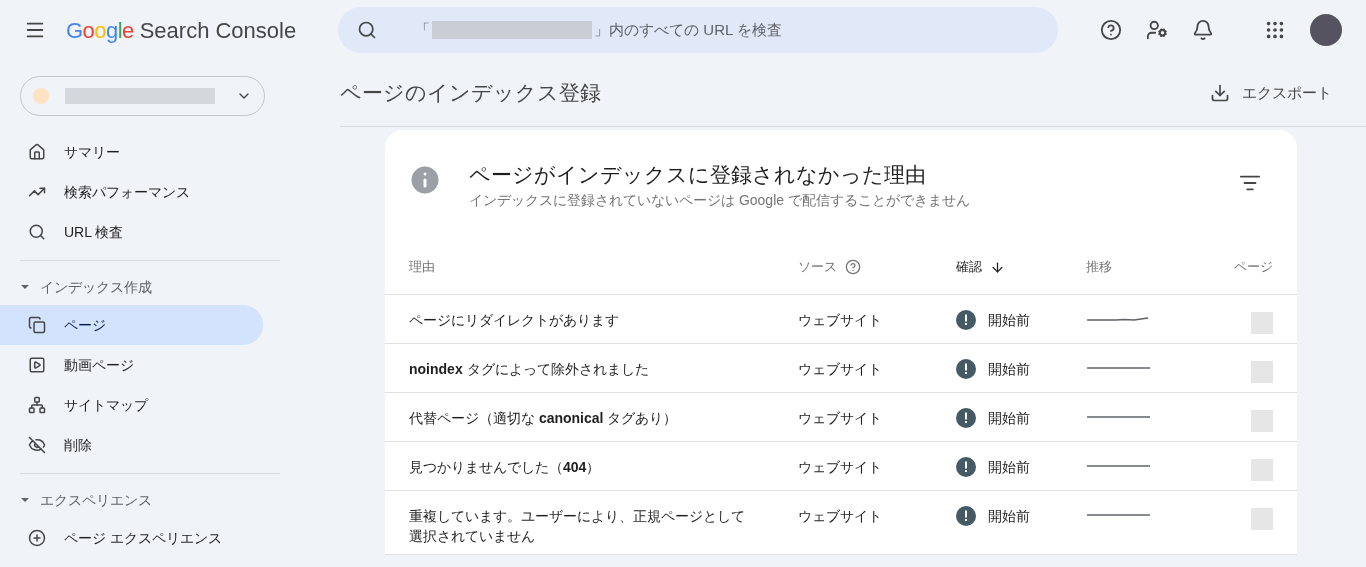 Image resolution: width=1366 pixels, height=567 pixels. Describe the element at coordinates (131, 405) in the screenshot. I see `sidebar-item: サイトマップ` at that location.